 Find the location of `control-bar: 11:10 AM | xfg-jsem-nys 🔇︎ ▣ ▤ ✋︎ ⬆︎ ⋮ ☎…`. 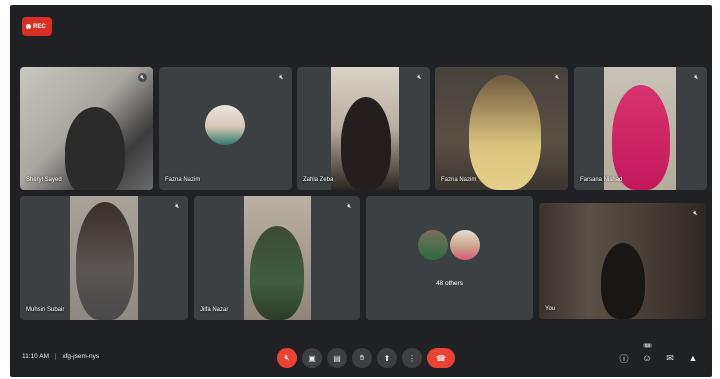

control-bar: 11:10 AM | xfg-jsem-nys 🔇︎ ▣ ▤ ✋︎ ⬆︎ ⋮ ☎… is located at coordinates (361, 358).